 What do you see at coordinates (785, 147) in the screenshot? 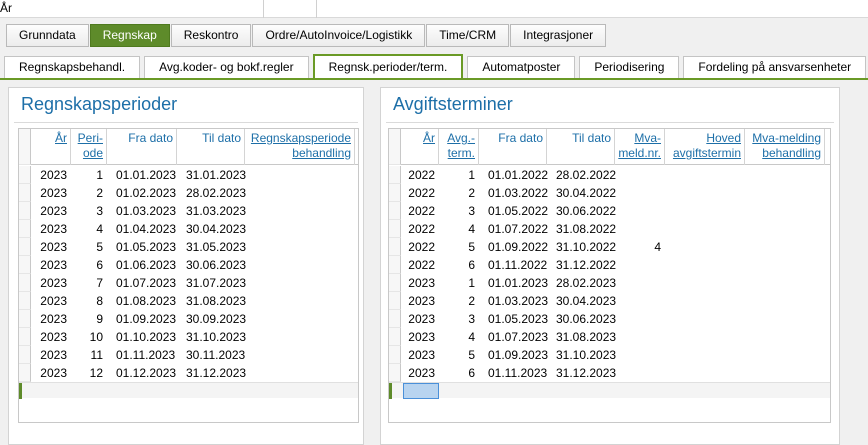
I see `column-header: Mva-melding behandling` at bounding box center [785, 147].